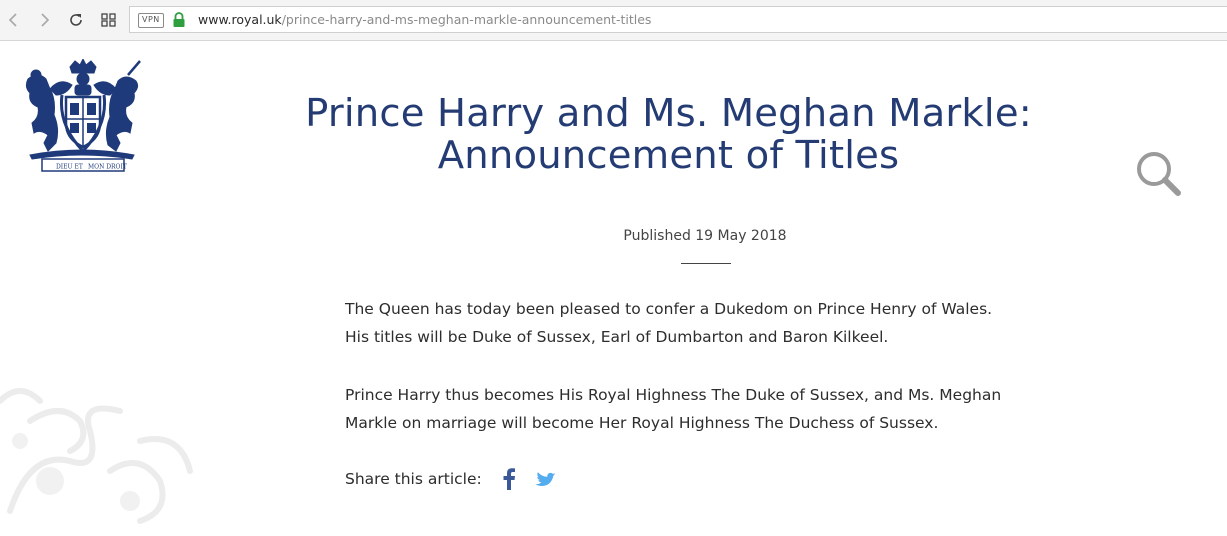  Describe the element at coordinates (82, 117) in the screenshot. I see `royal-crest-logo: DIEU ET MON DROIT` at that location.